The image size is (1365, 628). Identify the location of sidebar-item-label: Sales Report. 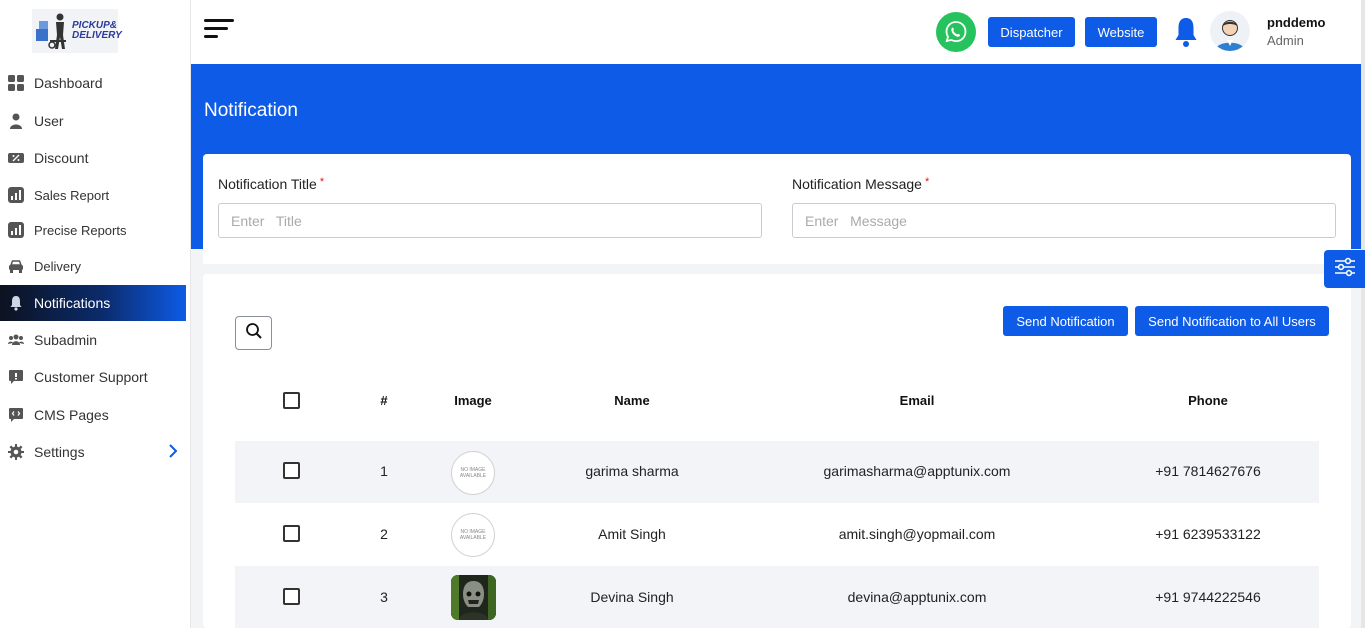
(72, 195).